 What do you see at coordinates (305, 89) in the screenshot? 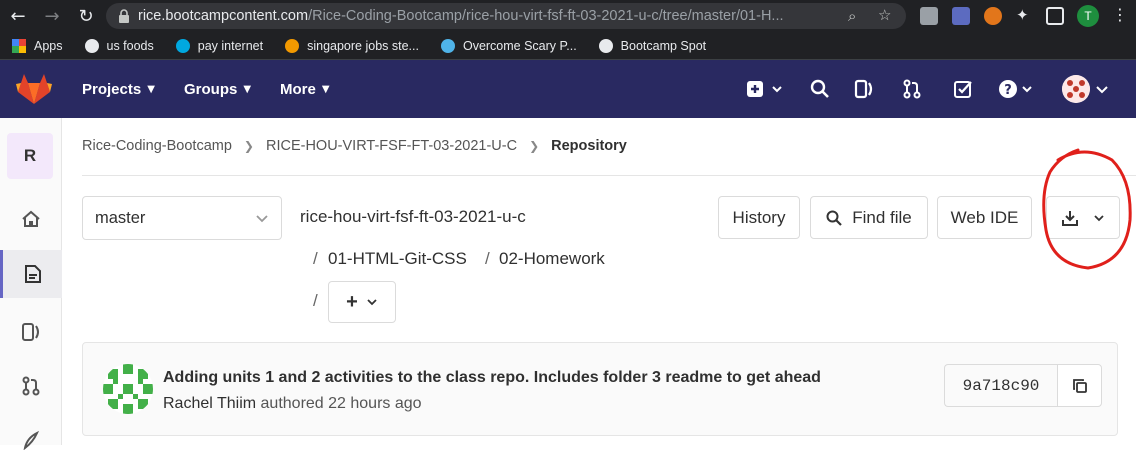
I see `nav-more: More ▼` at bounding box center [305, 89].